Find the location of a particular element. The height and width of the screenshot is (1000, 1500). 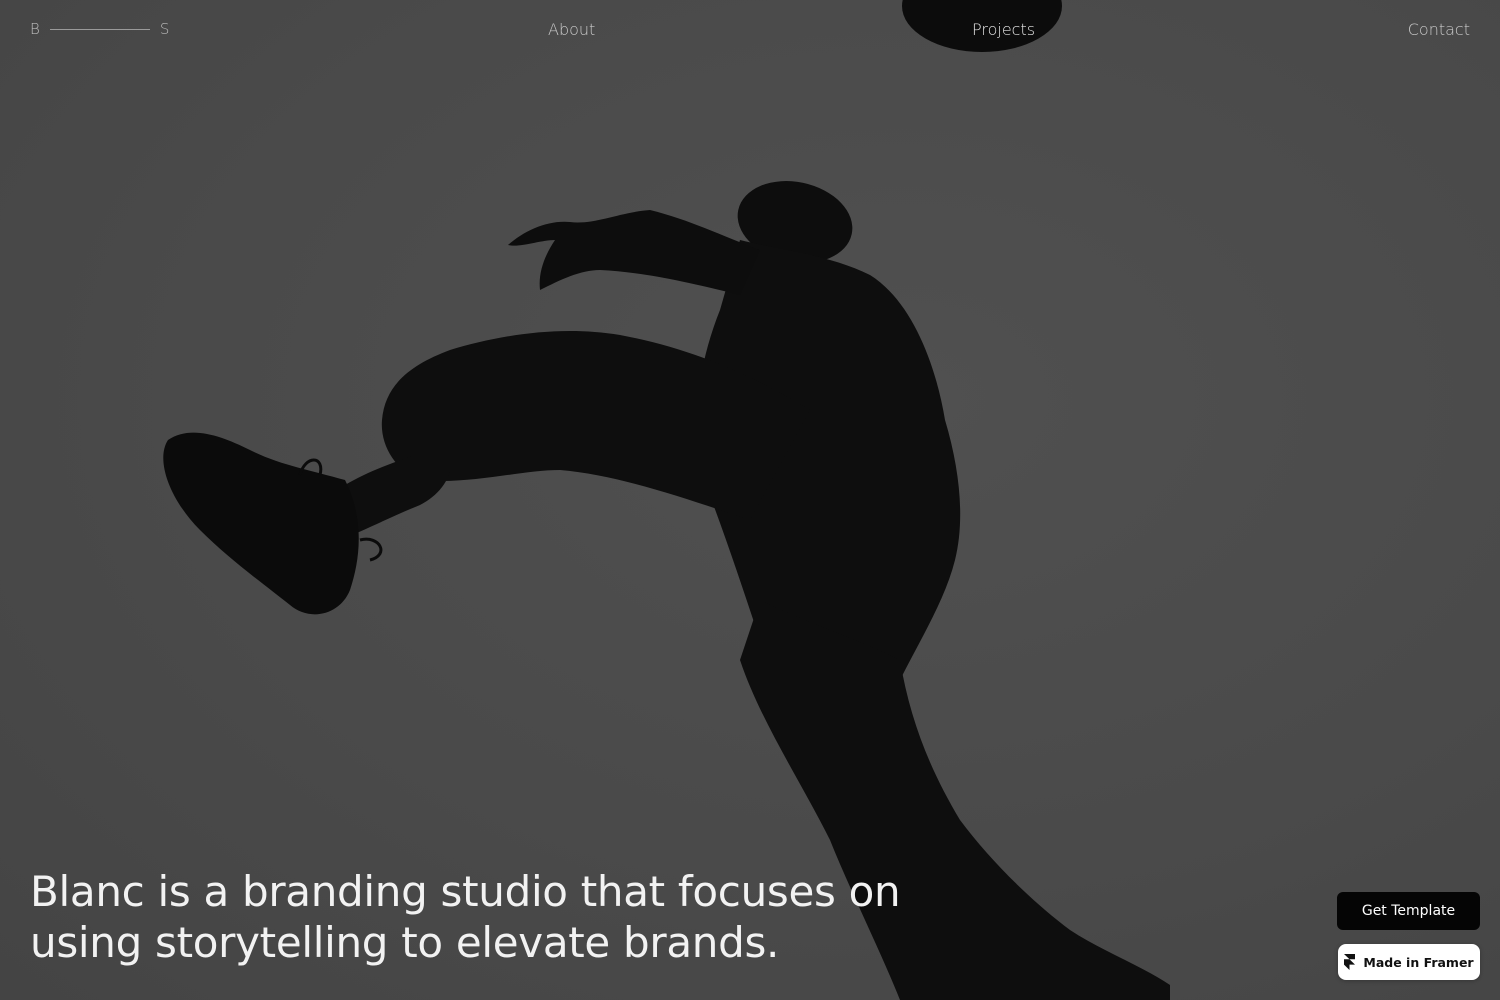

logo-divider-line is located at coordinates (99, 29).